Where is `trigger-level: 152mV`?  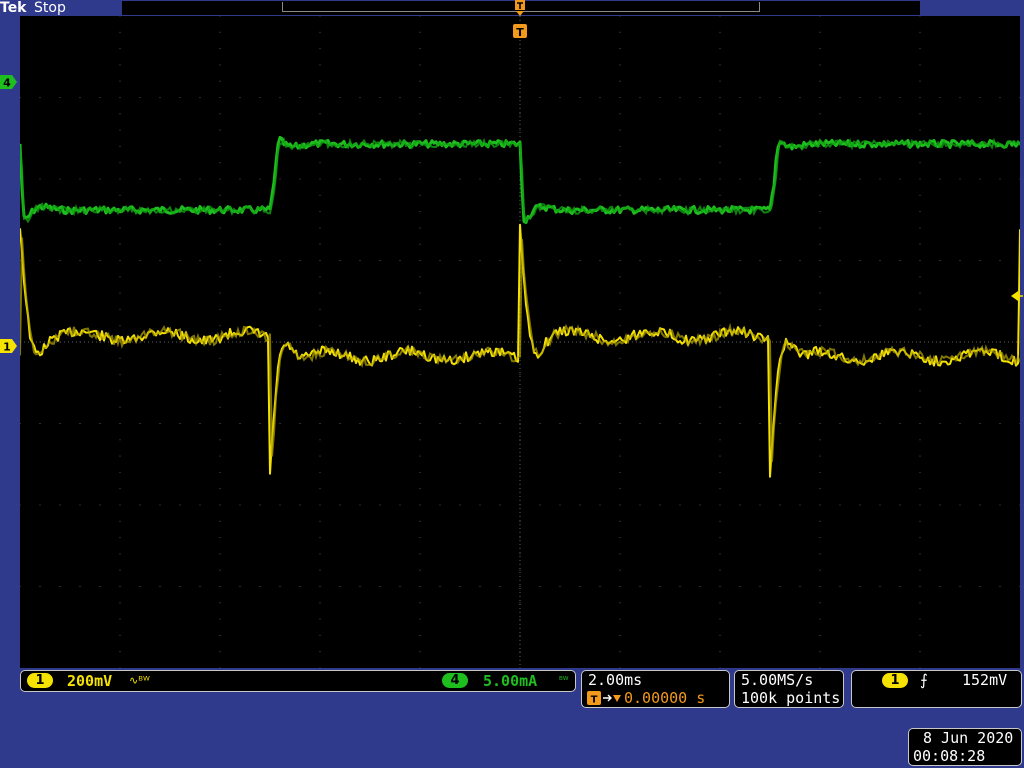 trigger-level: 152mV is located at coordinates (985, 680).